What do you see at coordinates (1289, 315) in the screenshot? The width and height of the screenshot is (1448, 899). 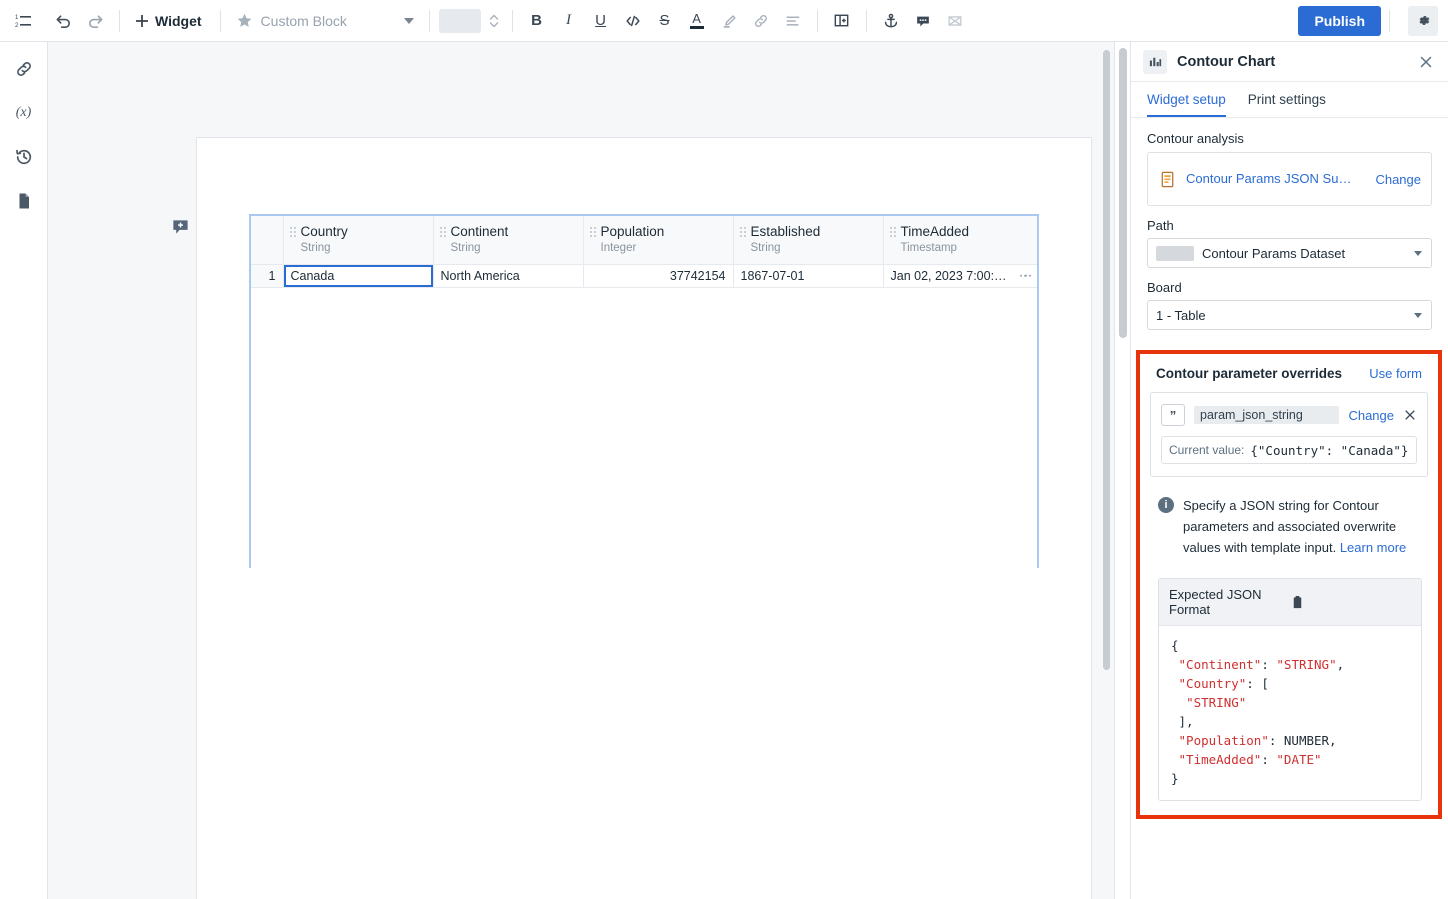 I see `board-select: 1 - Table` at bounding box center [1289, 315].